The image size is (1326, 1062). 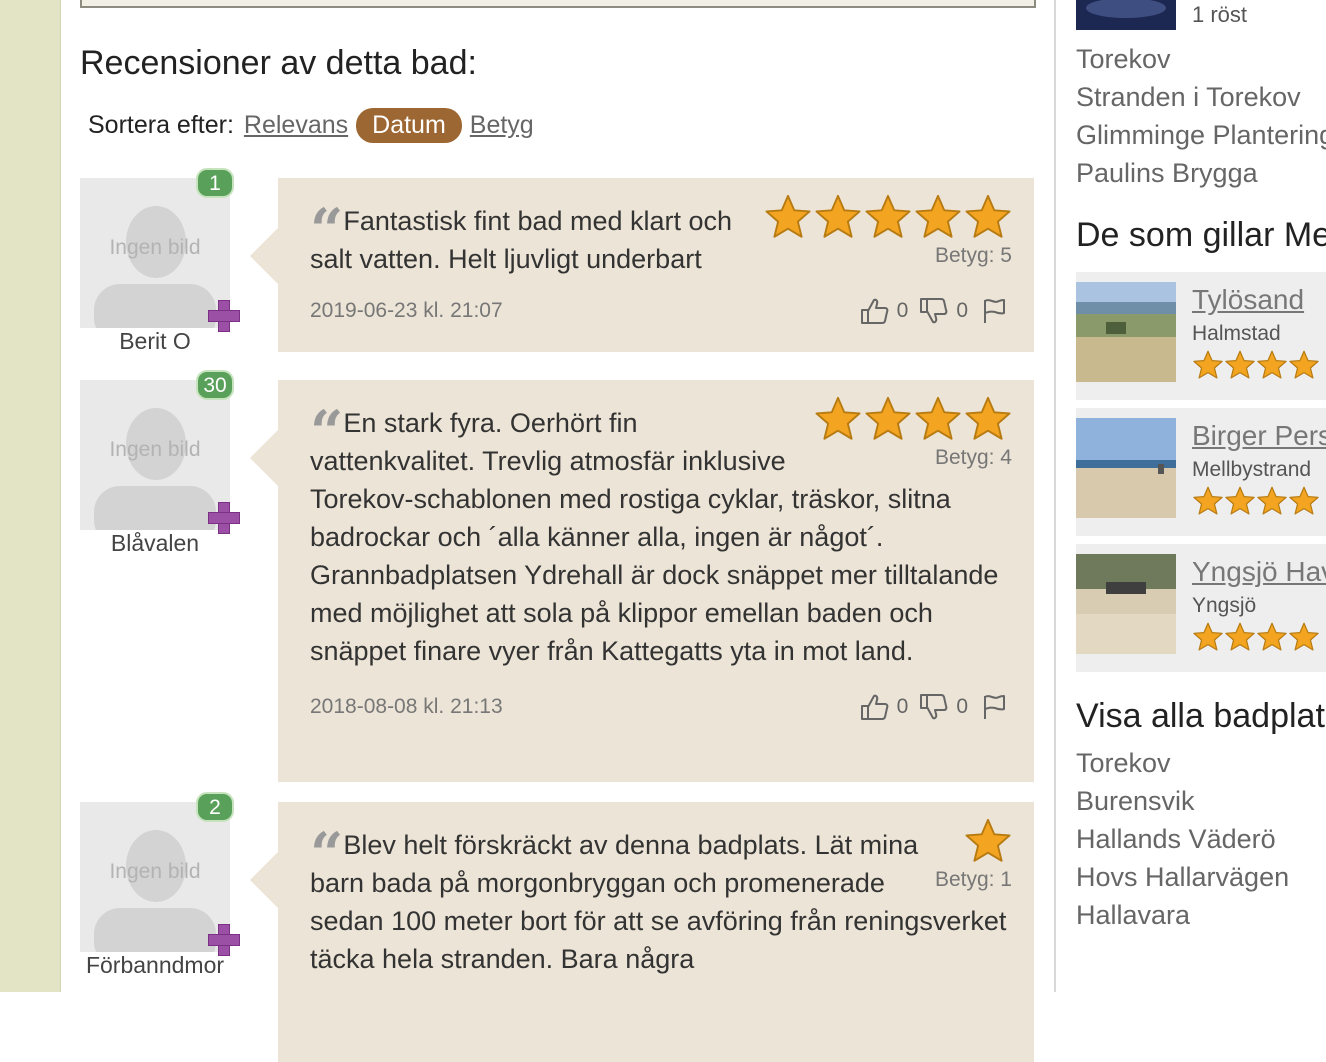 I want to click on review-count-badge: 2, so click(x=215, y=807).